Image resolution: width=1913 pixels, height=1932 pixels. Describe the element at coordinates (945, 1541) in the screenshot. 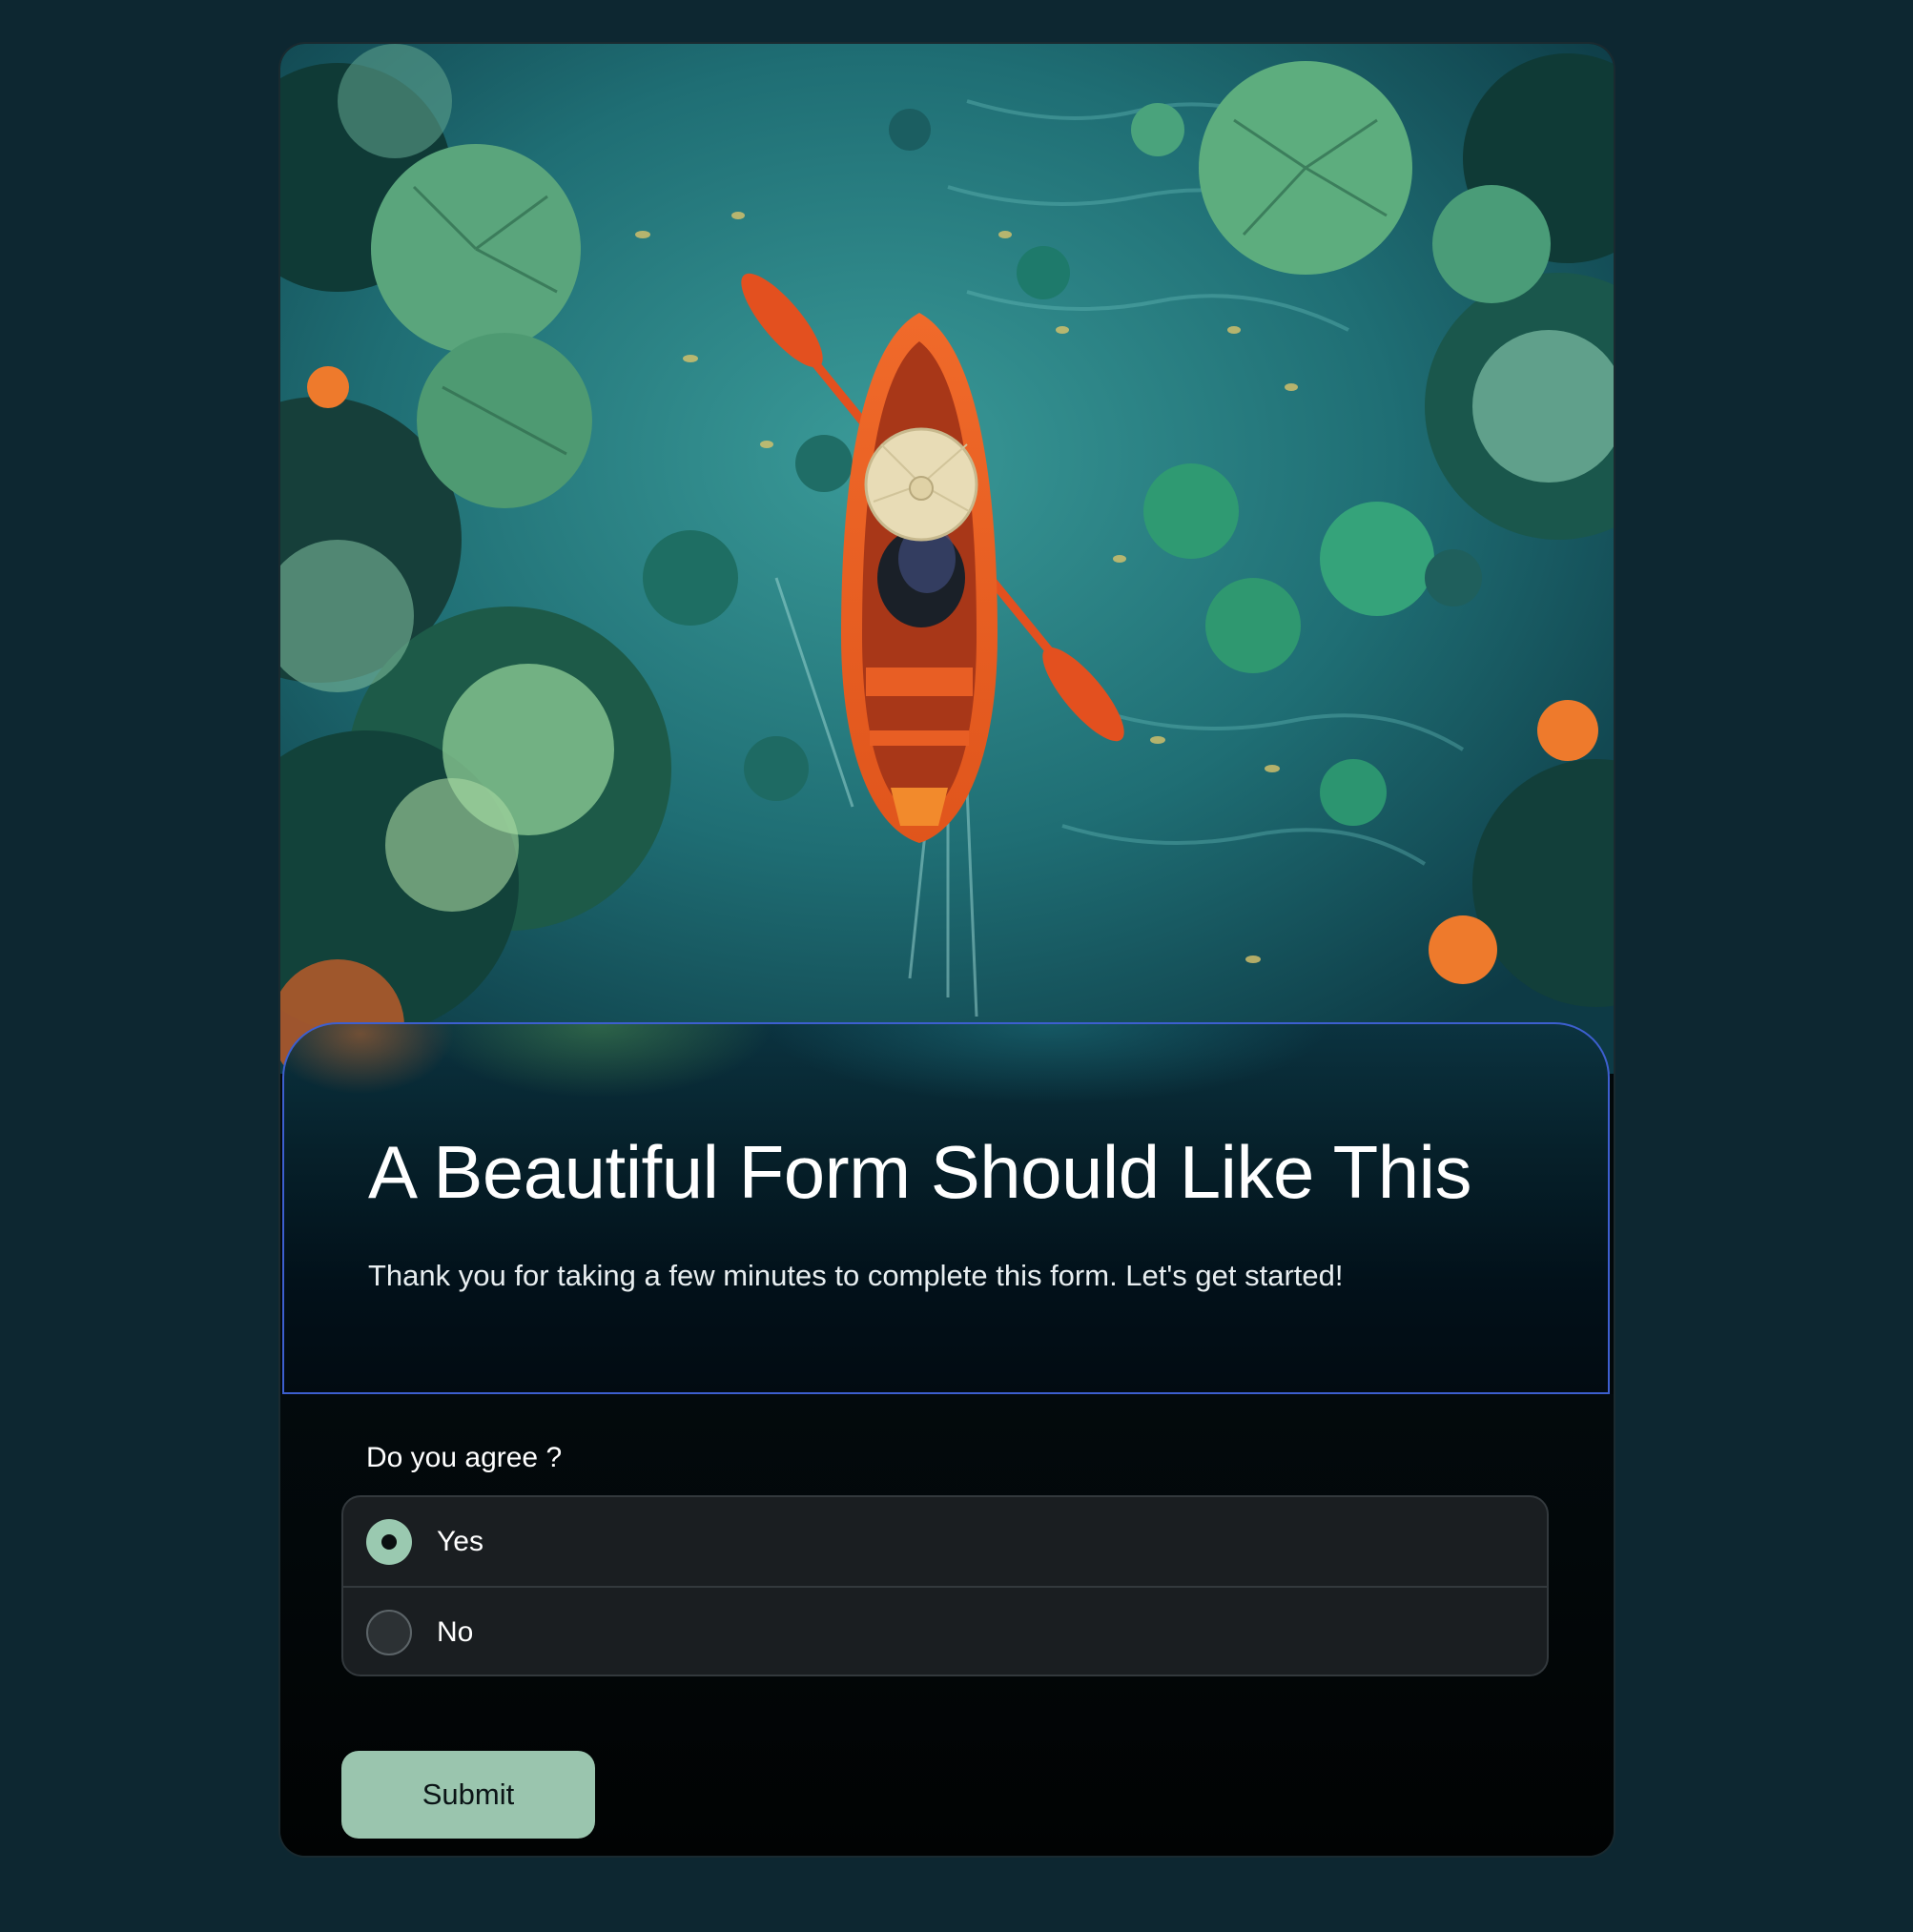

I see `radio-option-yes: Yes` at that location.